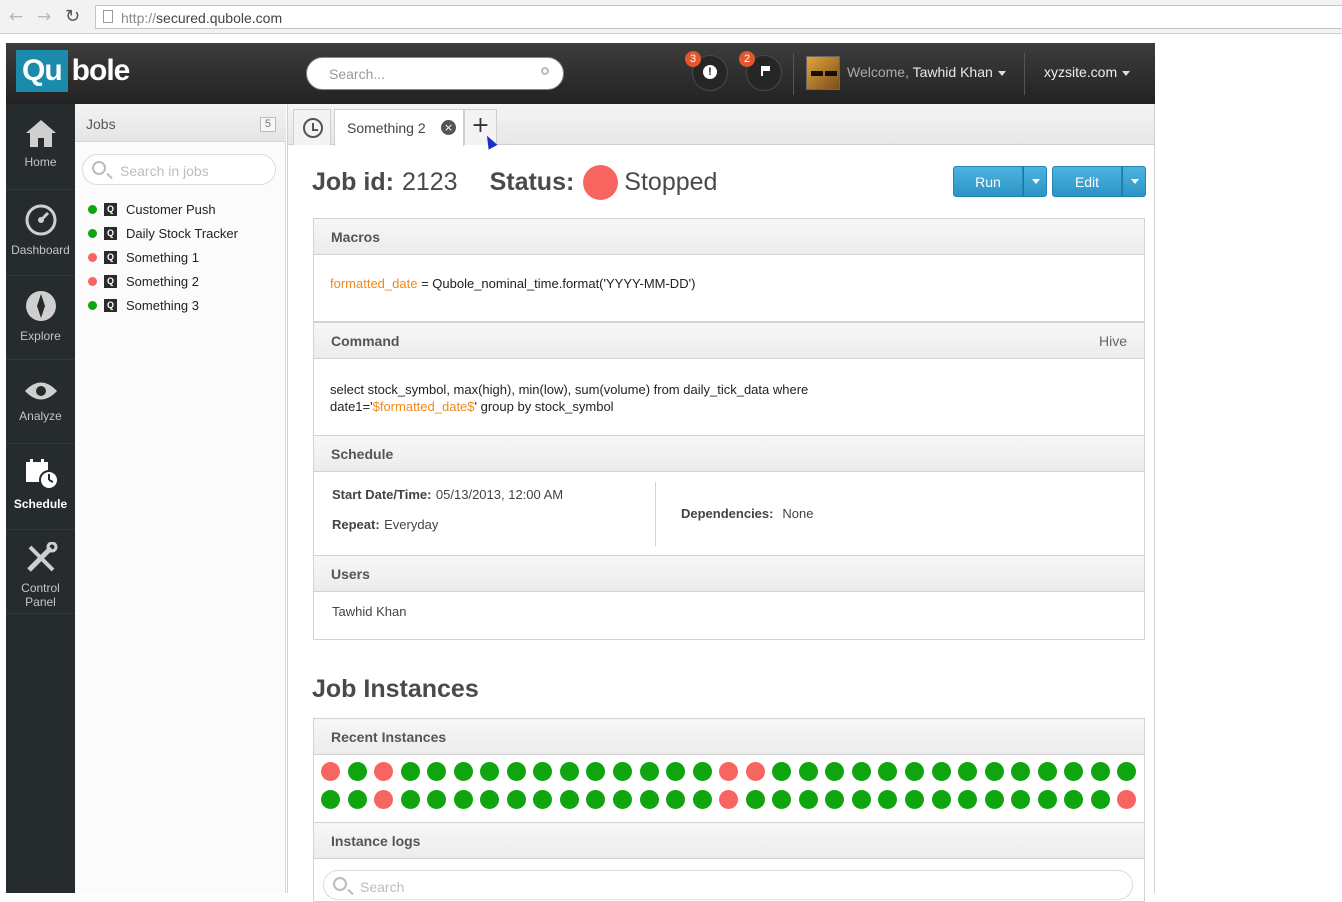 Image resolution: width=1342 pixels, height=902 pixels. What do you see at coordinates (40, 318) in the screenshot?
I see `nav-item-explore: Explore` at bounding box center [40, 318].